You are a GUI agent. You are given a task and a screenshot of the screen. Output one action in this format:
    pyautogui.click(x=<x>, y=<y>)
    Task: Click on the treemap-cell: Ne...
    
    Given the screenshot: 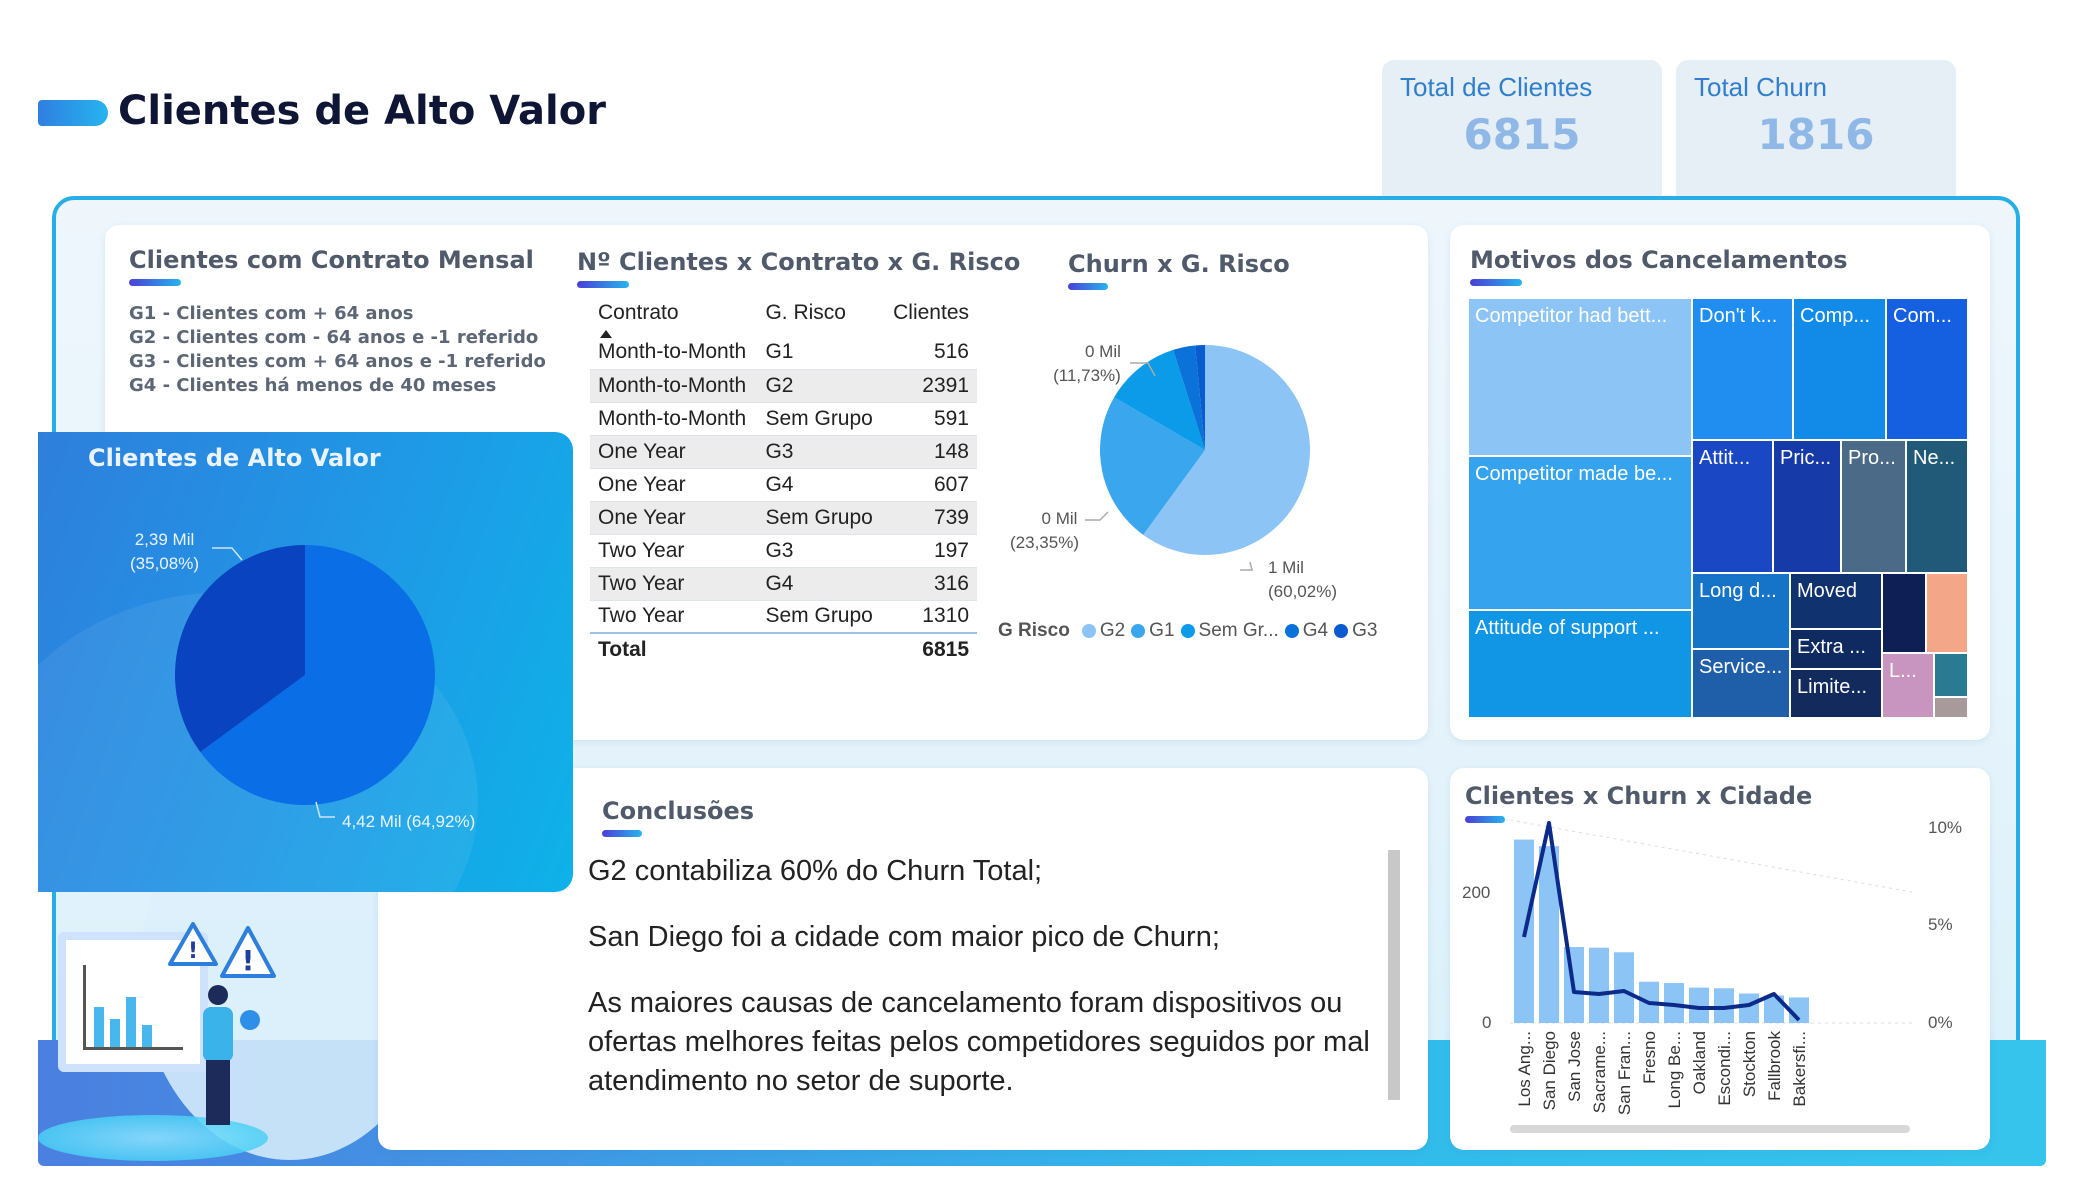 What is the action you would take?
    pyautogui.click(x=1937, y=506)
    